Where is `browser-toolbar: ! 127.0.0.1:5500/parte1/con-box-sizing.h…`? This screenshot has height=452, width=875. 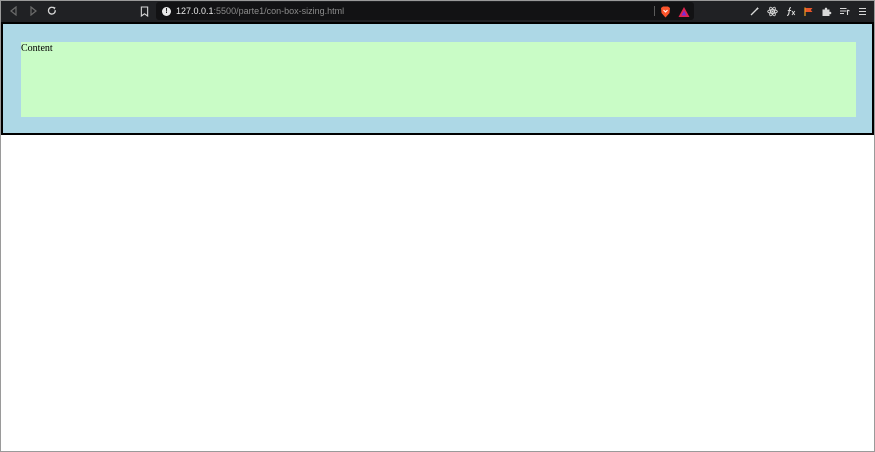
browser-toolbar: ! 127.0.0.1:5500/parte1/con-box-sizing.h… is located at coordinates (437, 11).